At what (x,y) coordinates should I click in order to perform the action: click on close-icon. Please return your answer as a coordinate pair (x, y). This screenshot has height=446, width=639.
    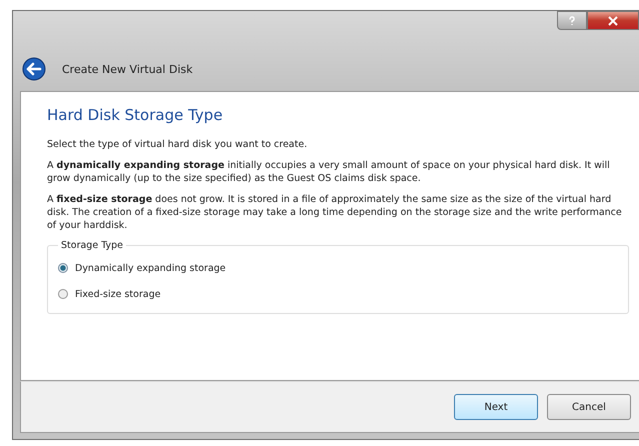
    Looking at the image, I should click on (613, 21).